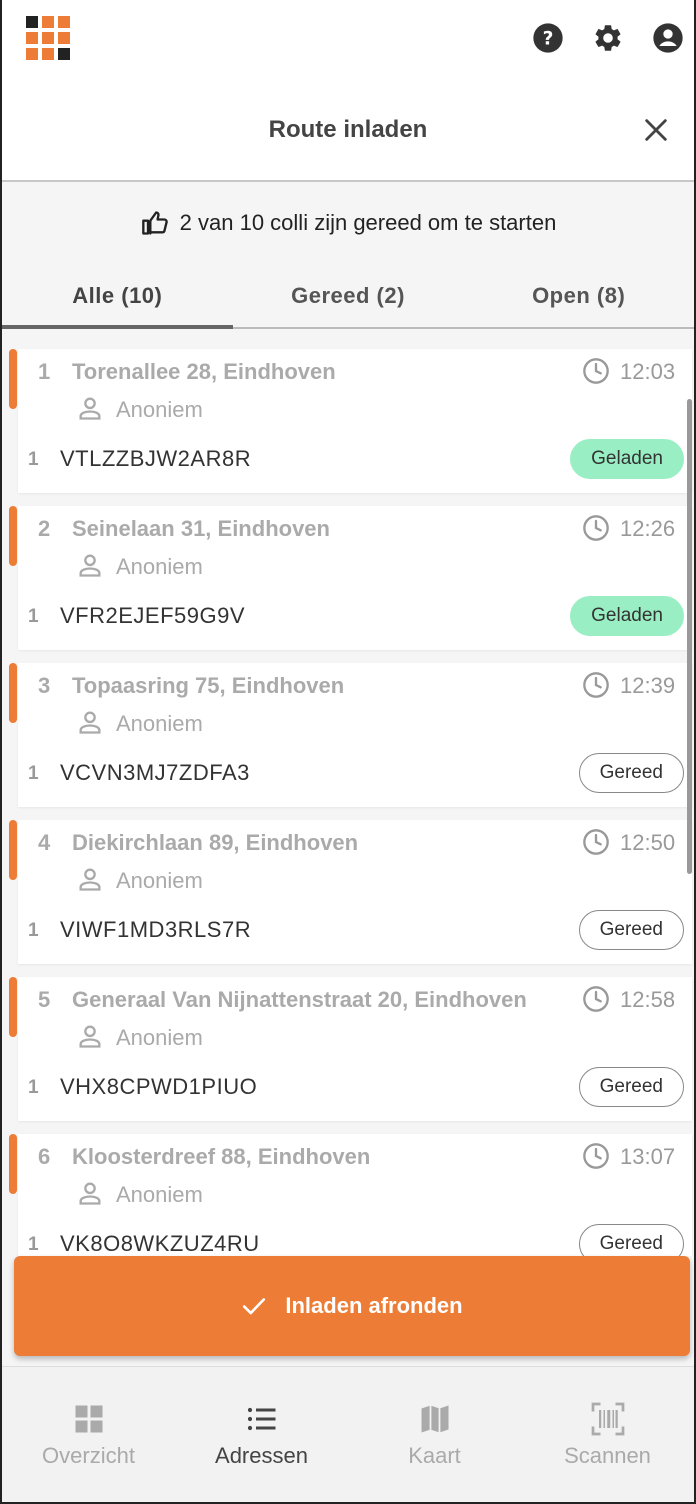 The width and height of the screenshot is (696, 1504). I want to click on nav-scannen: Scannen, so click(607, 1434).